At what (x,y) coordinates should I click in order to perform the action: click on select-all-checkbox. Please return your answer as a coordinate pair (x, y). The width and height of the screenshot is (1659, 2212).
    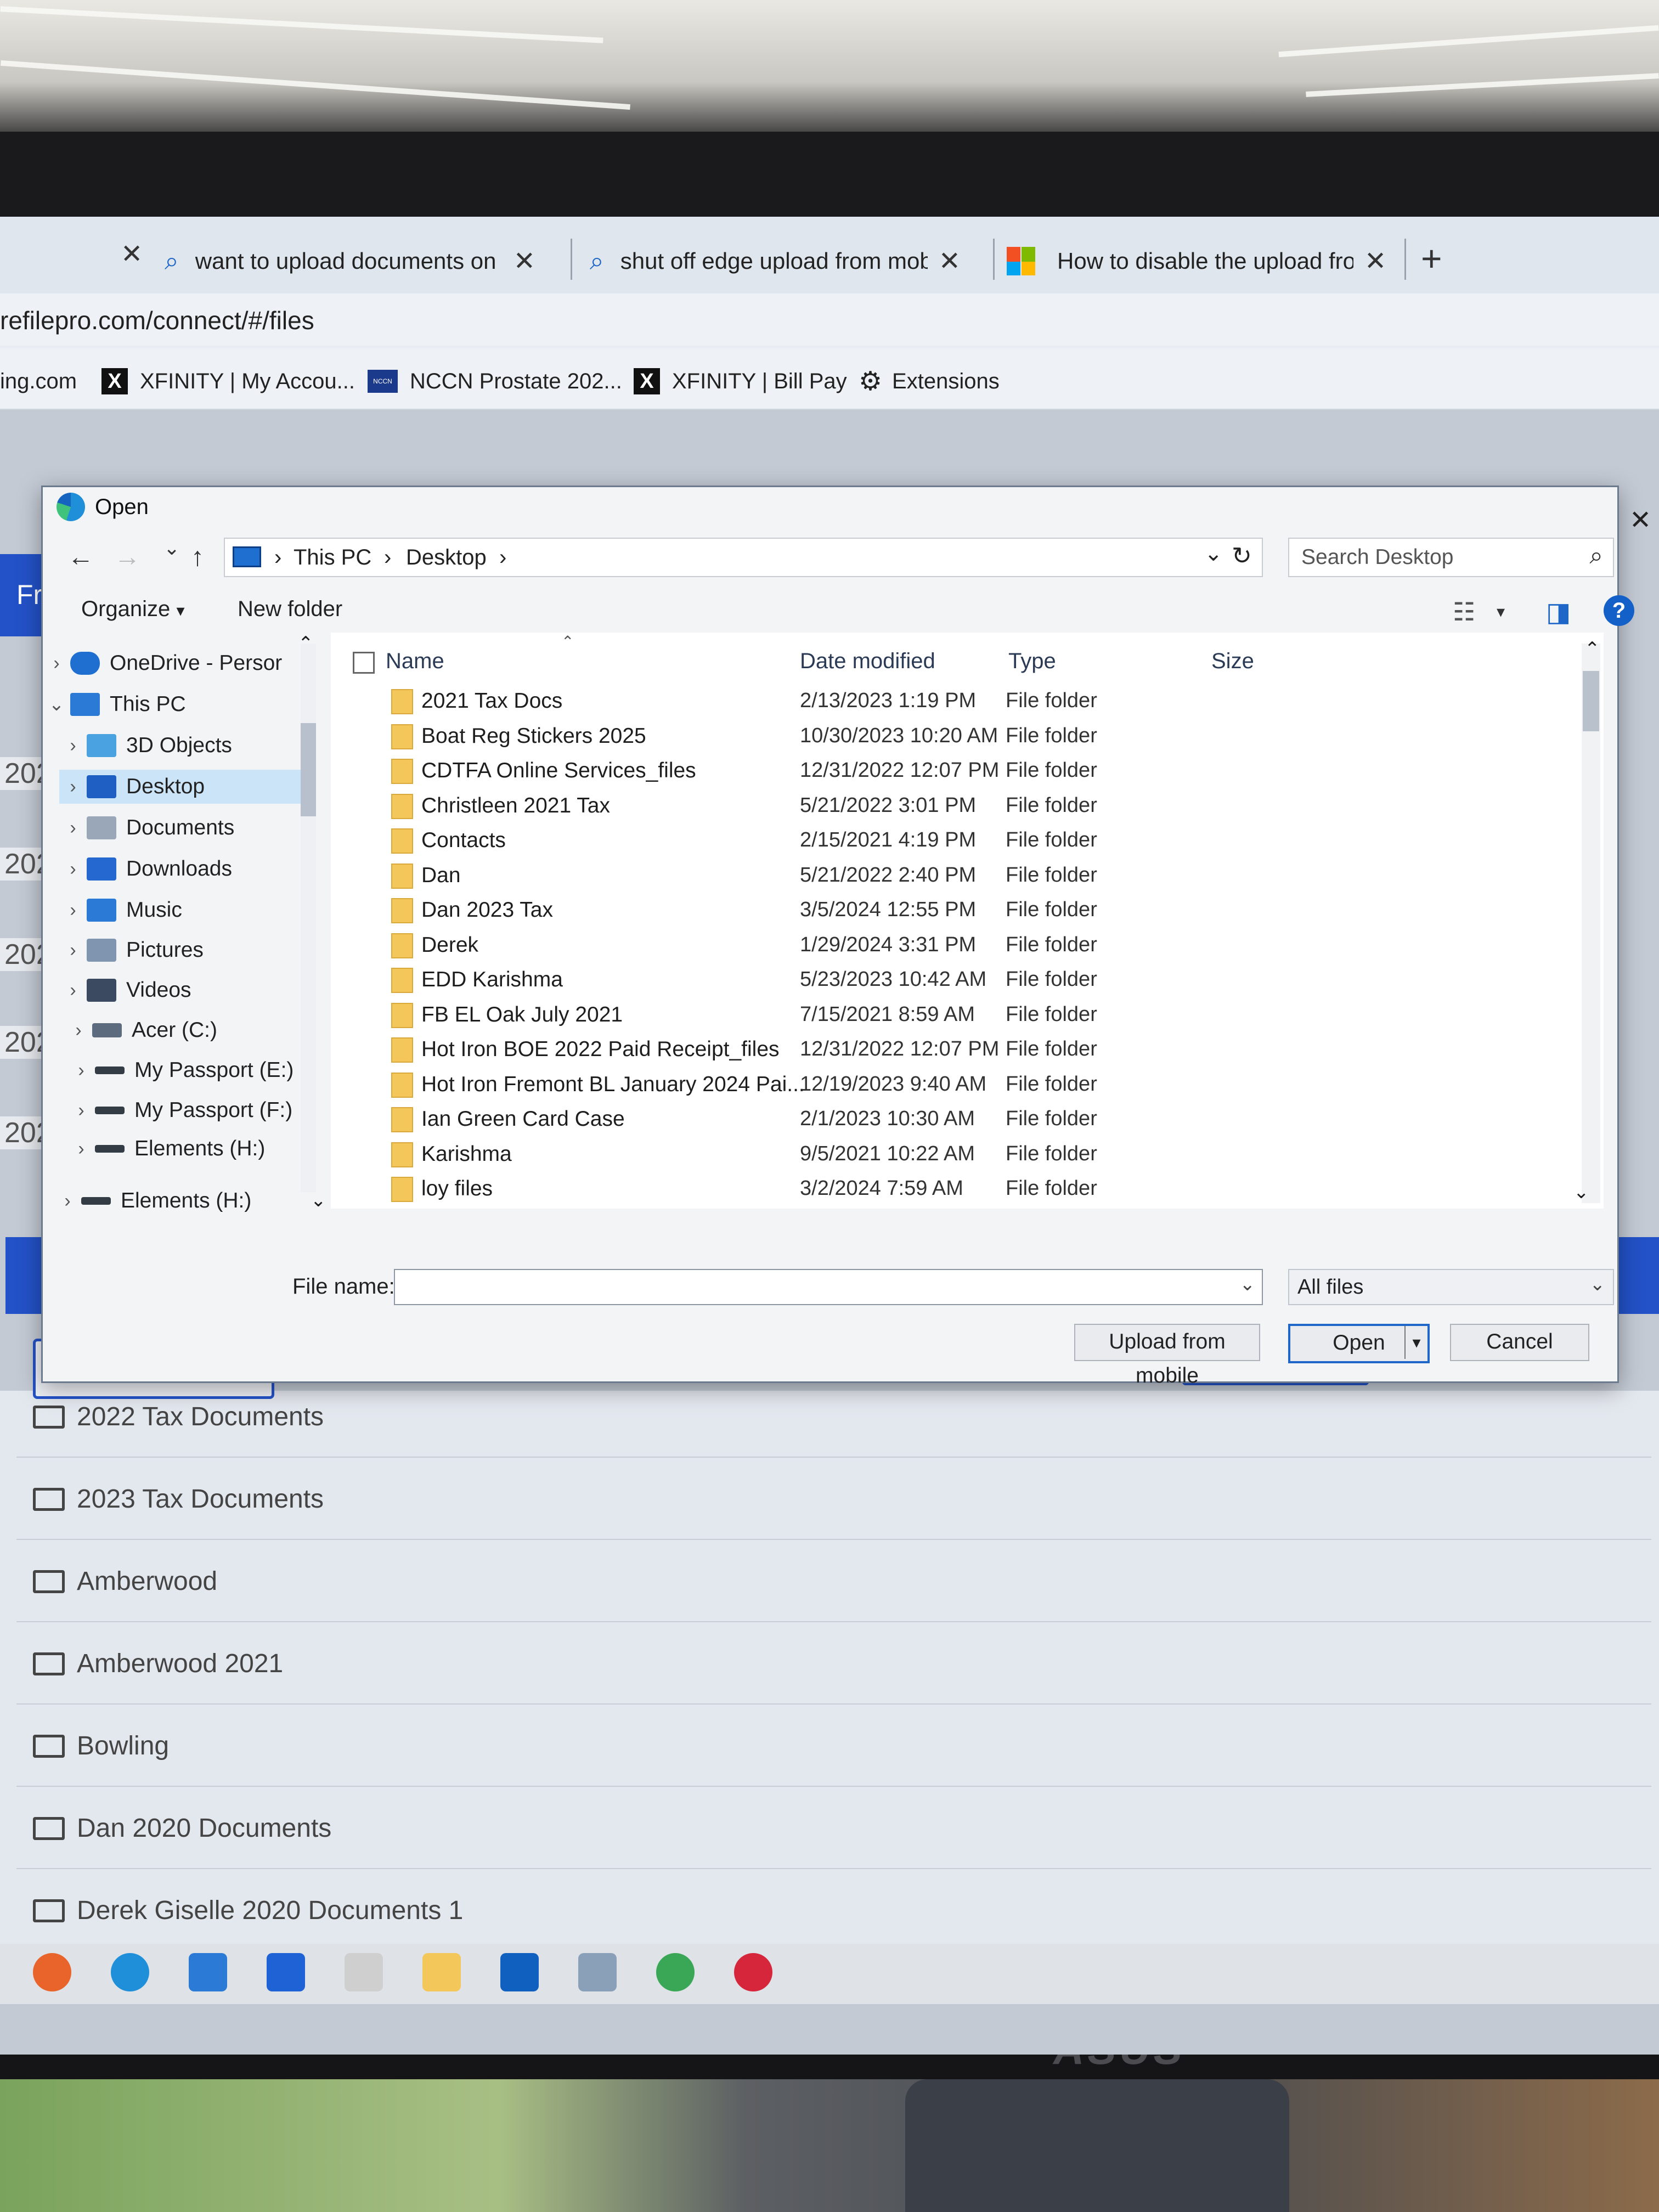
    Looking at the image, I should click on (364, 663).